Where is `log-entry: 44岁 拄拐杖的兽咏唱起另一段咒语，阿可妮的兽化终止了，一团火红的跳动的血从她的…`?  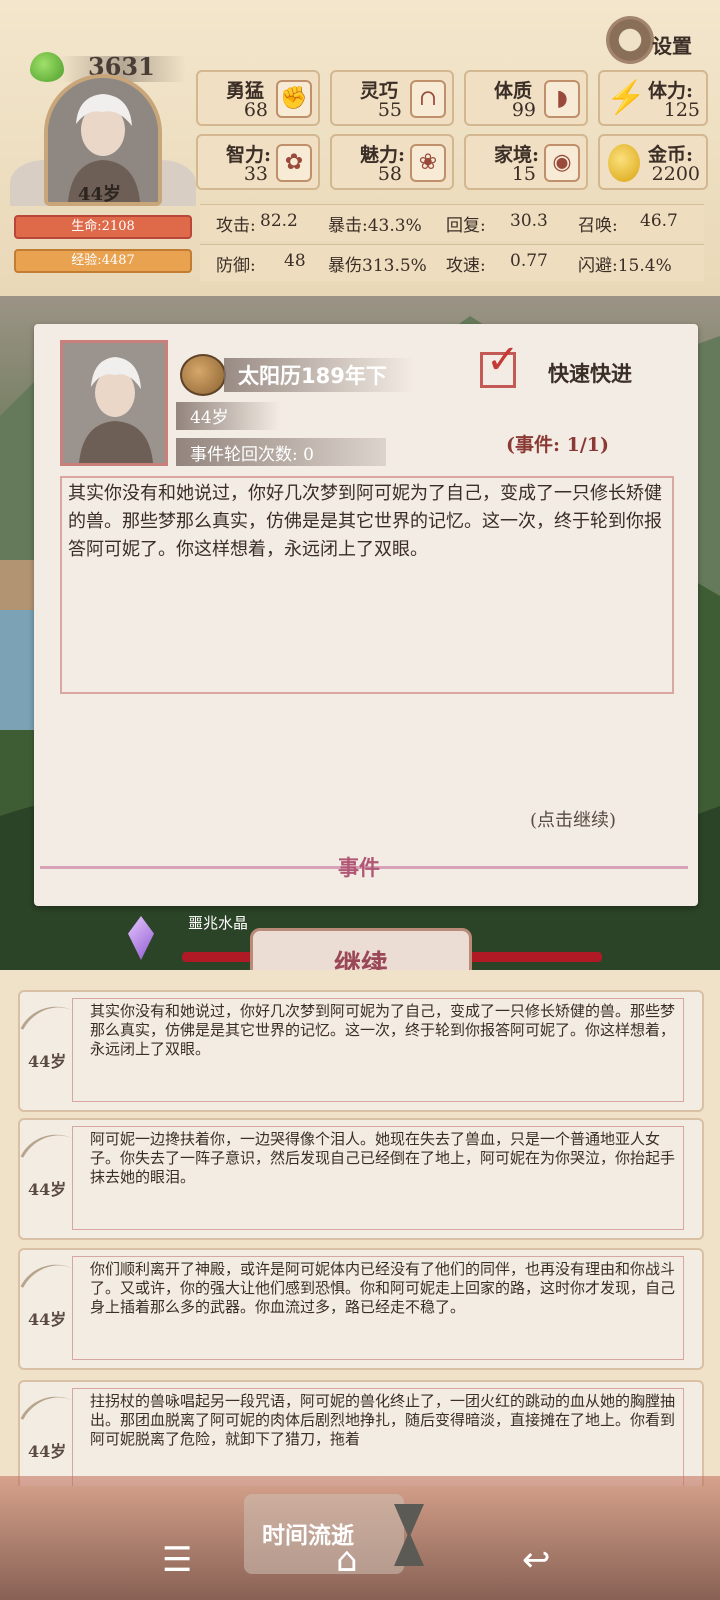 log-entry: 44岁 拄拐杖的兽咏唱起另一段咒语，阿可妮的兽化终止了，一团火红的跳动的血从她的… is located at coordinates (361, 1433).